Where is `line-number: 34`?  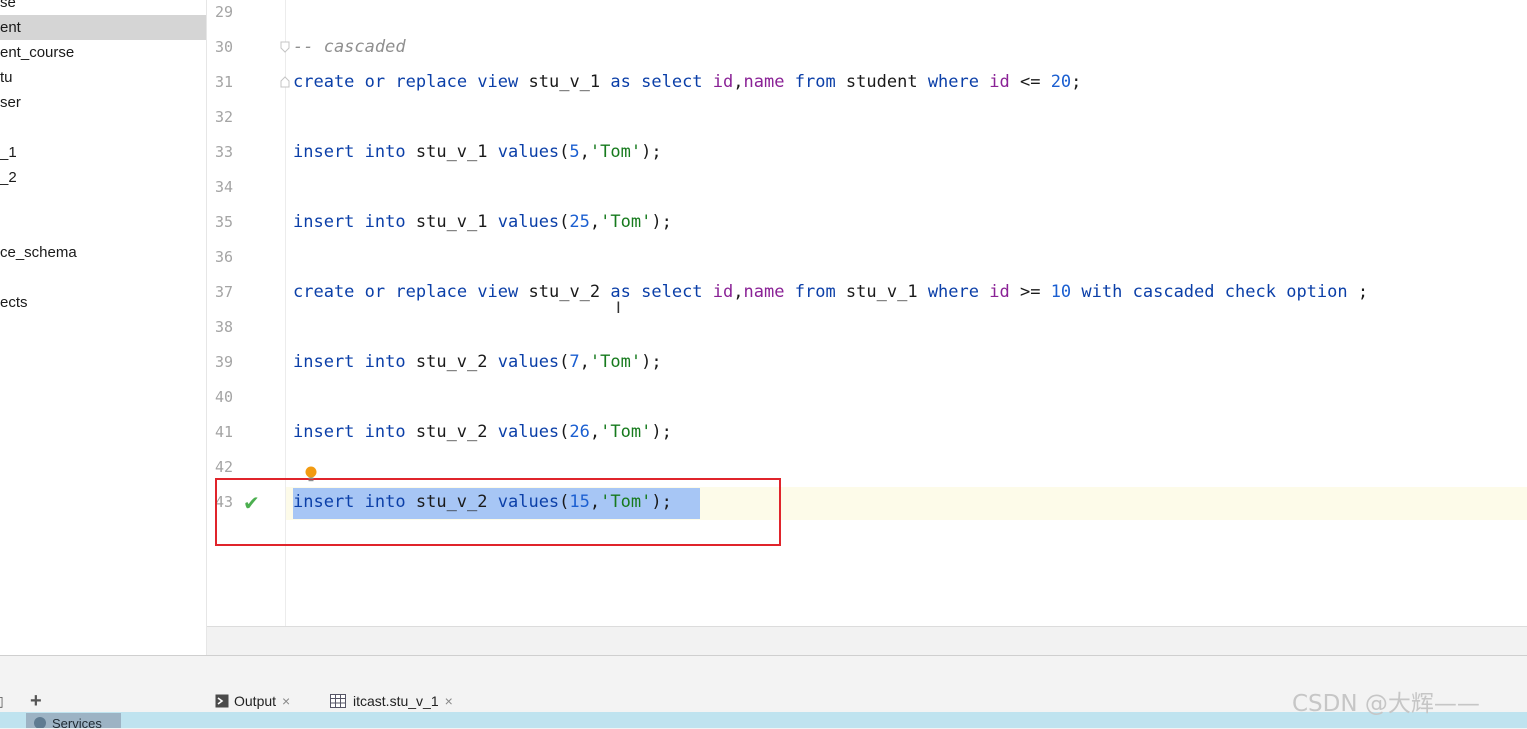
line-number: 34 is located at coordinates (224, 187).